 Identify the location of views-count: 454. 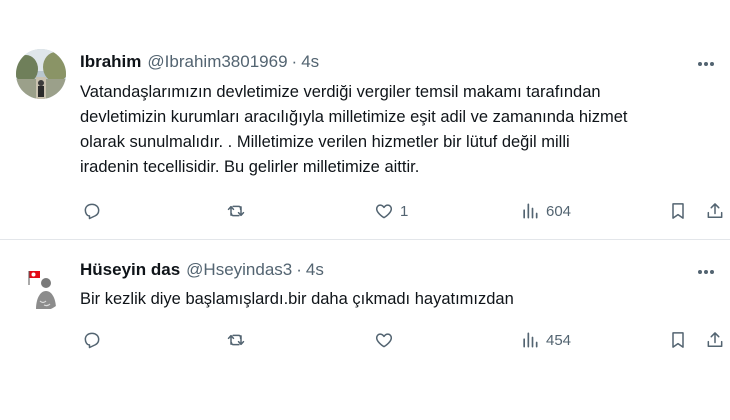
(559, 340).